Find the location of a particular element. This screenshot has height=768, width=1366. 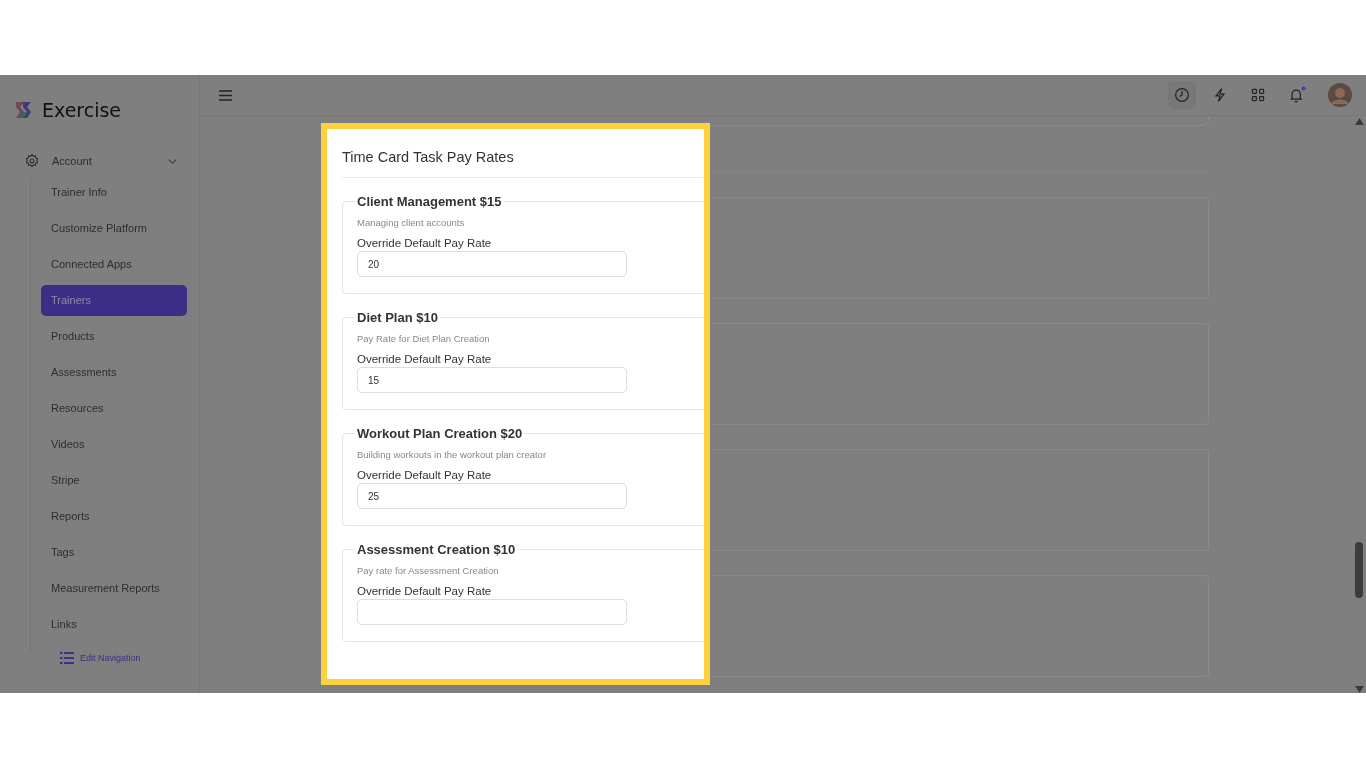

task-description: Building workouts in the workout plan creator is located at coordinates (452, 454).